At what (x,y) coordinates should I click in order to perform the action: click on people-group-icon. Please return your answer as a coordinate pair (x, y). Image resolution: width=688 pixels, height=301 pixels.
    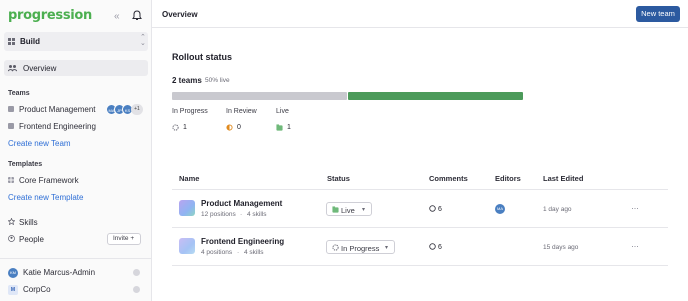
    Looking at the image, I should click on (12, 68).